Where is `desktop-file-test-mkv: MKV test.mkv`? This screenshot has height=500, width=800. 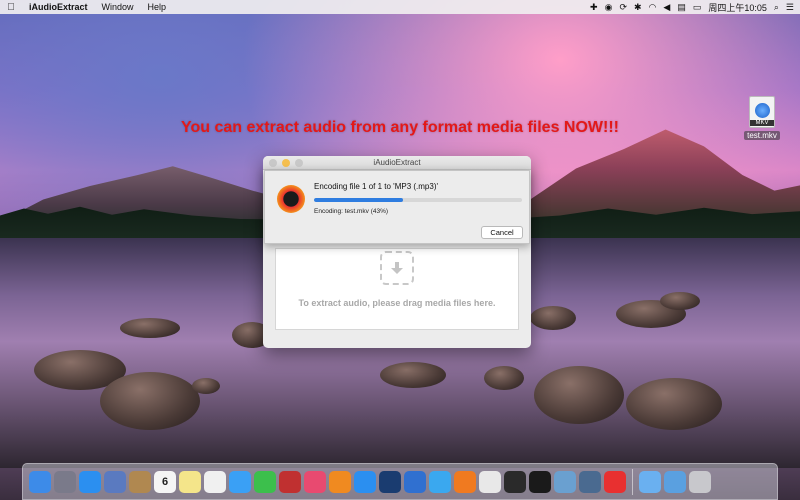 desktop-file-test-mkv: MKV test.mkv is located at coordinates (762, 121).